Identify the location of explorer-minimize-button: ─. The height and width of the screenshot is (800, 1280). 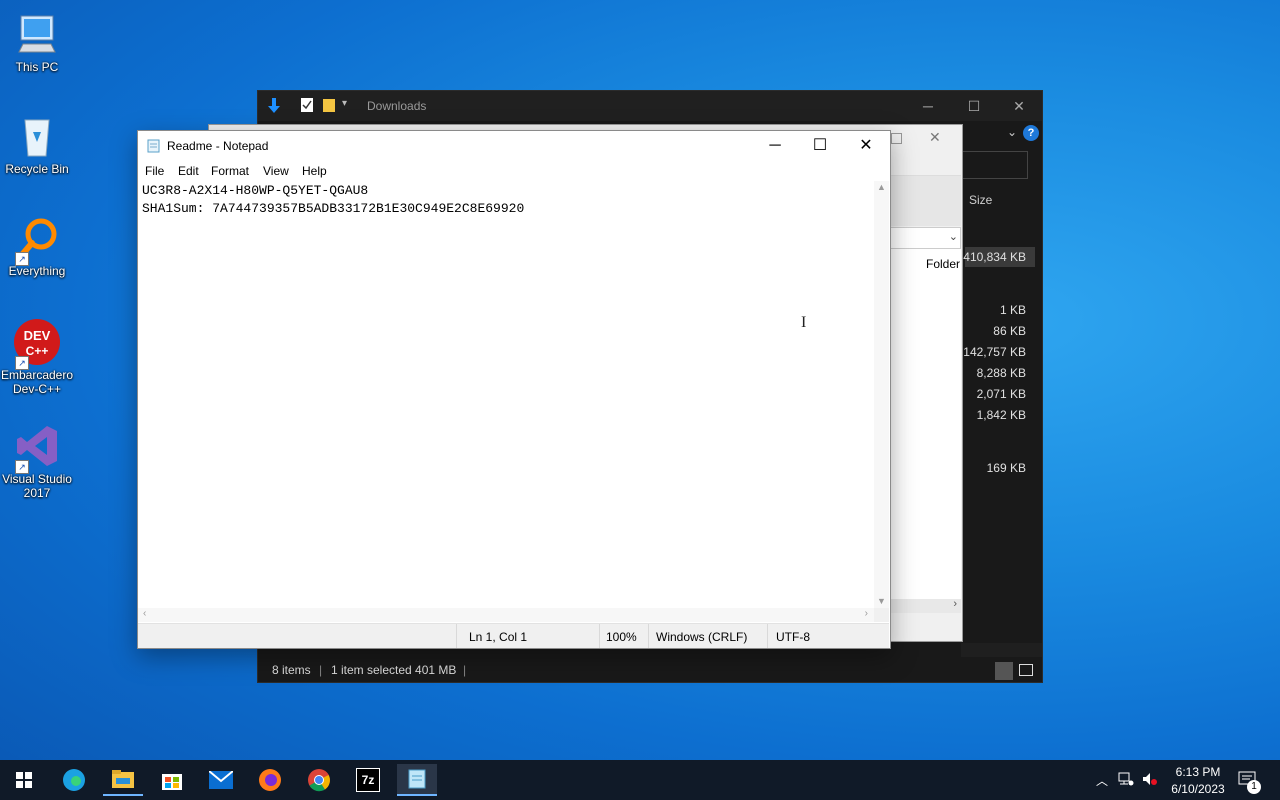
(928, 106).